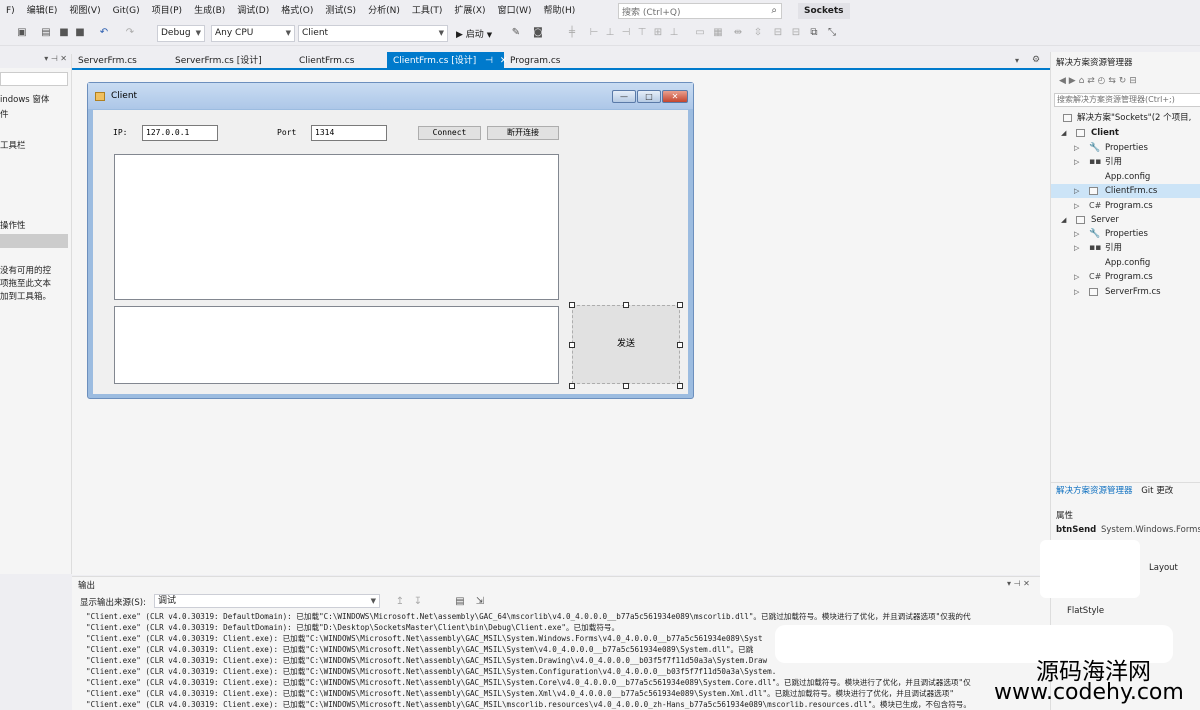 Image resolution: width=1200 pixels, height=710 pixels. What do you see at coordinates (46, 33) in the screenshot?
I see `open-folder-icon: ▤` at bounding box center [46, 33].